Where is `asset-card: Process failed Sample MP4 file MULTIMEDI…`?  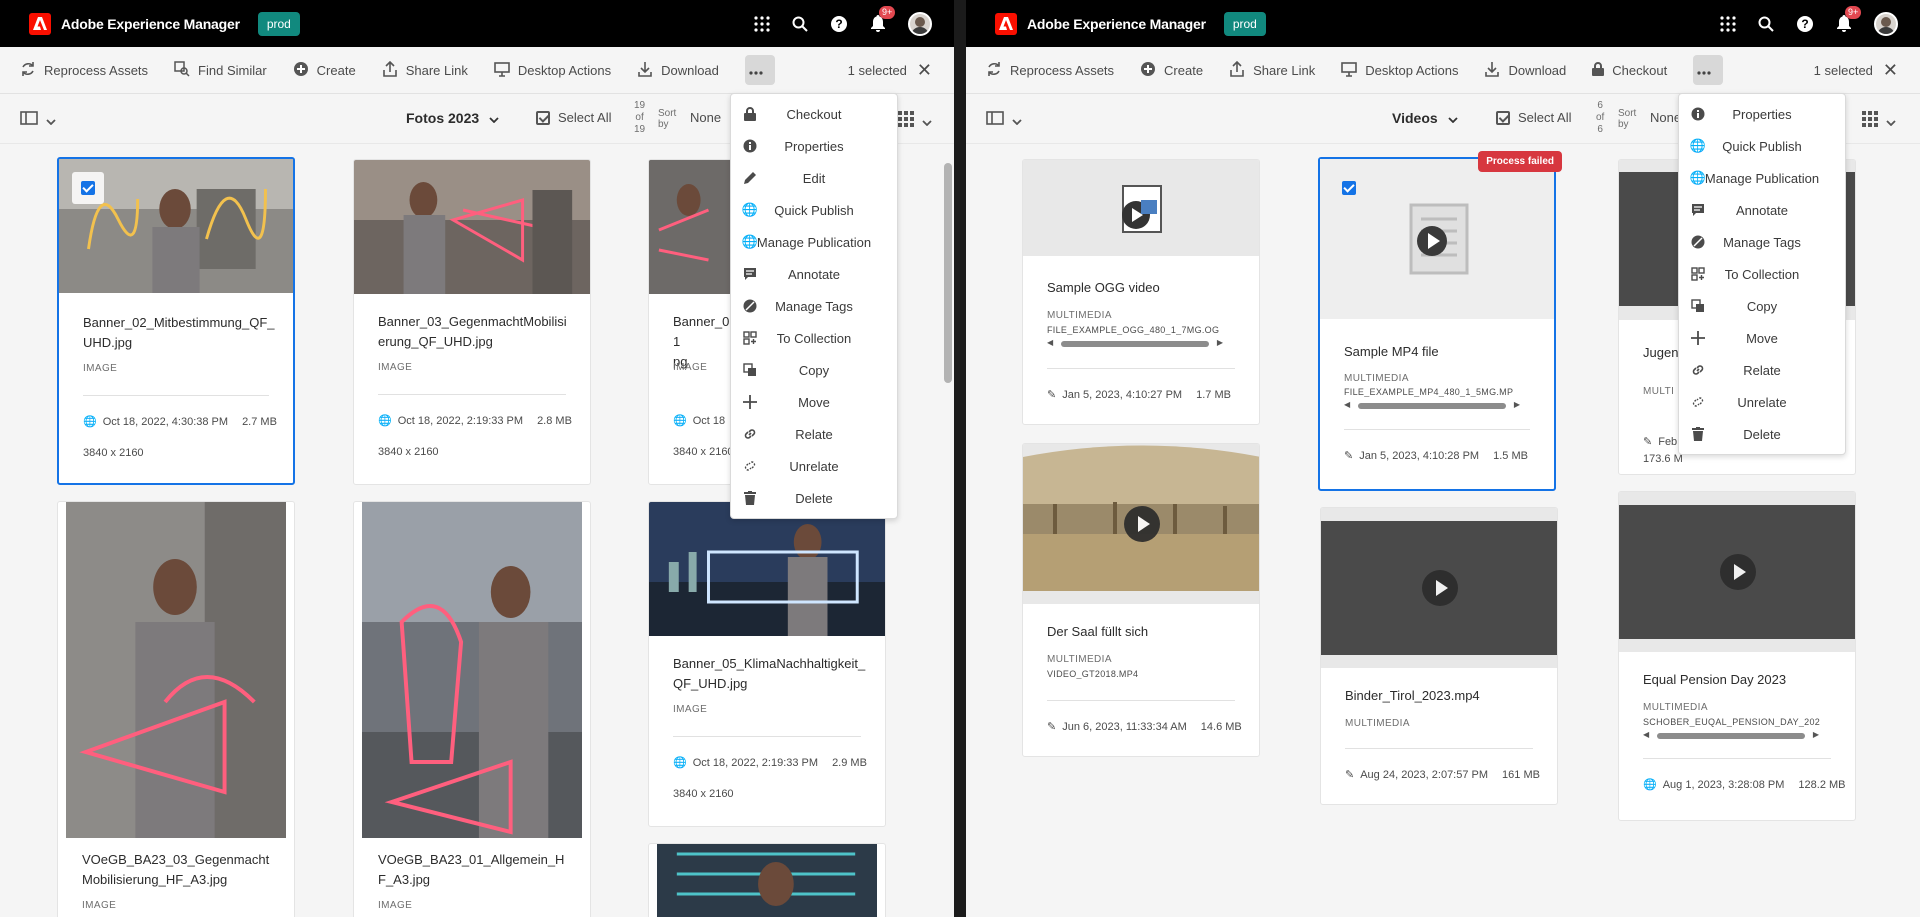 asset-card: Process failed Sample MP4 file MULTIMEDI… is located at coordinates (1440, 321).